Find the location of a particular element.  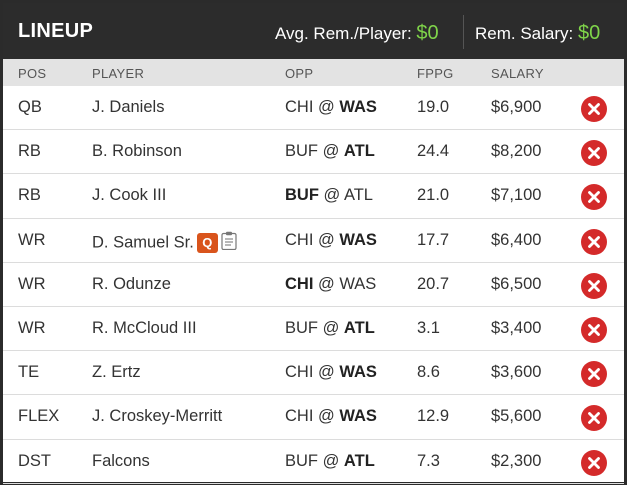

player-cell: J. Daniels is located at coordinates (128, 107).